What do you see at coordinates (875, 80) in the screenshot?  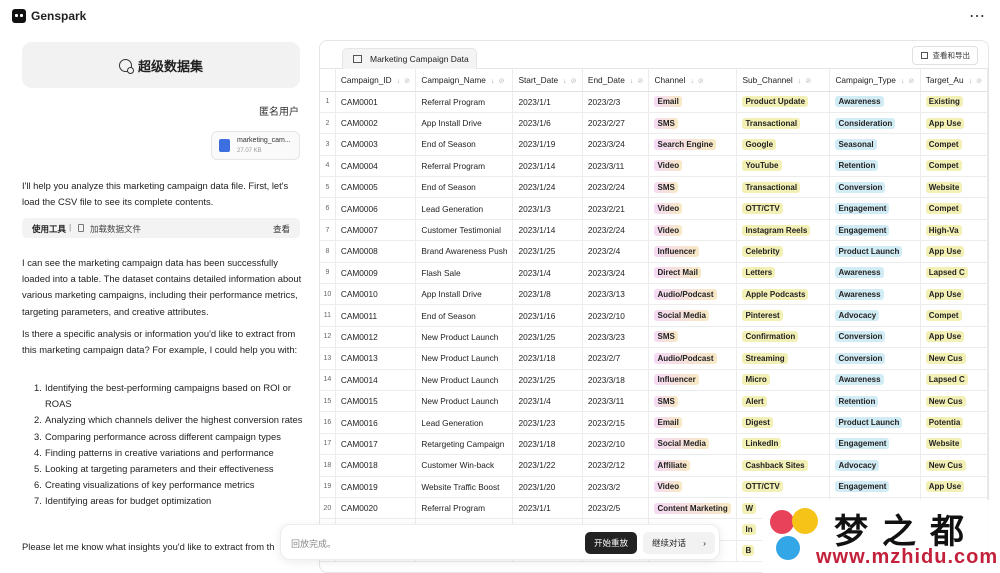 I see `column-header: Campaign_Type ↓ ⊘` at bounding box center [875, 80].